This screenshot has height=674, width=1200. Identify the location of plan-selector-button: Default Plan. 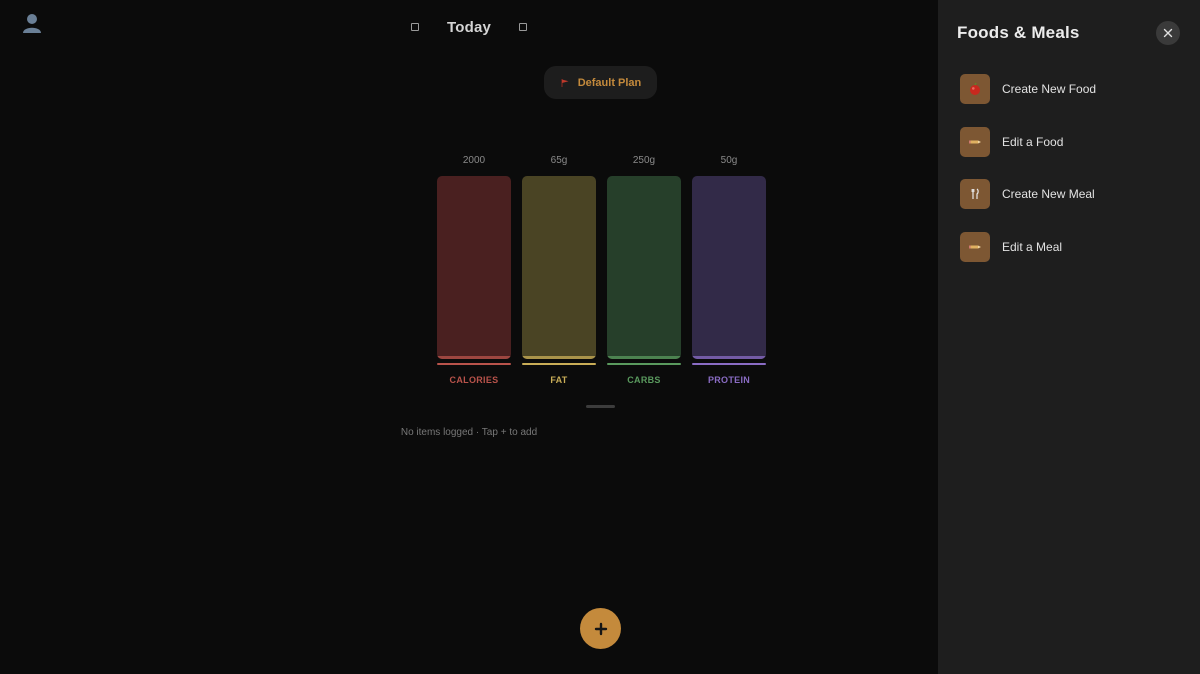
(600, 82).